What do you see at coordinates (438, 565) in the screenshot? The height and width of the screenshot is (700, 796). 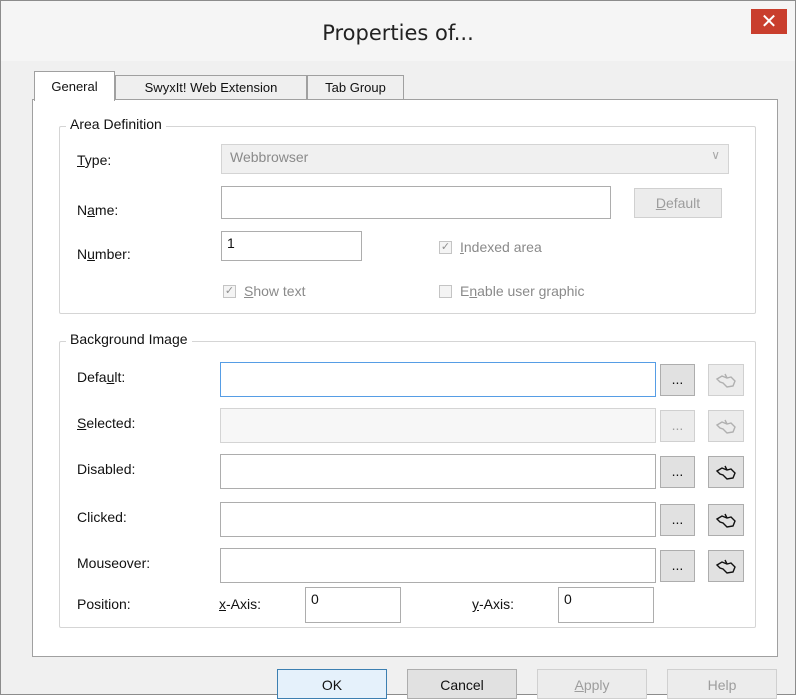 I see `bg-mouseover-field` at bounding box center [438, 565].